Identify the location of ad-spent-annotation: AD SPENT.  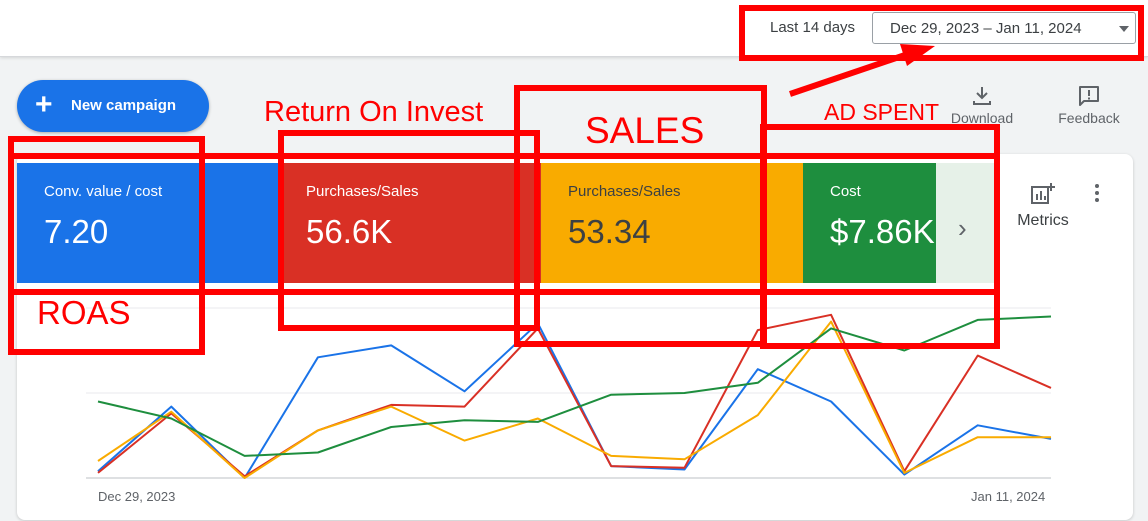
(882, 112).